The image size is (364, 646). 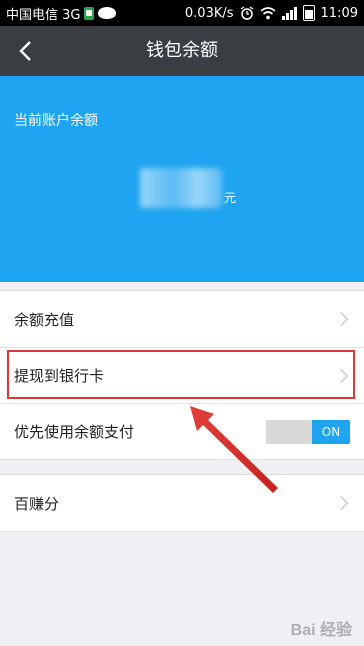 I want to click on balance-amount: 元, so click(x=188, y=188).